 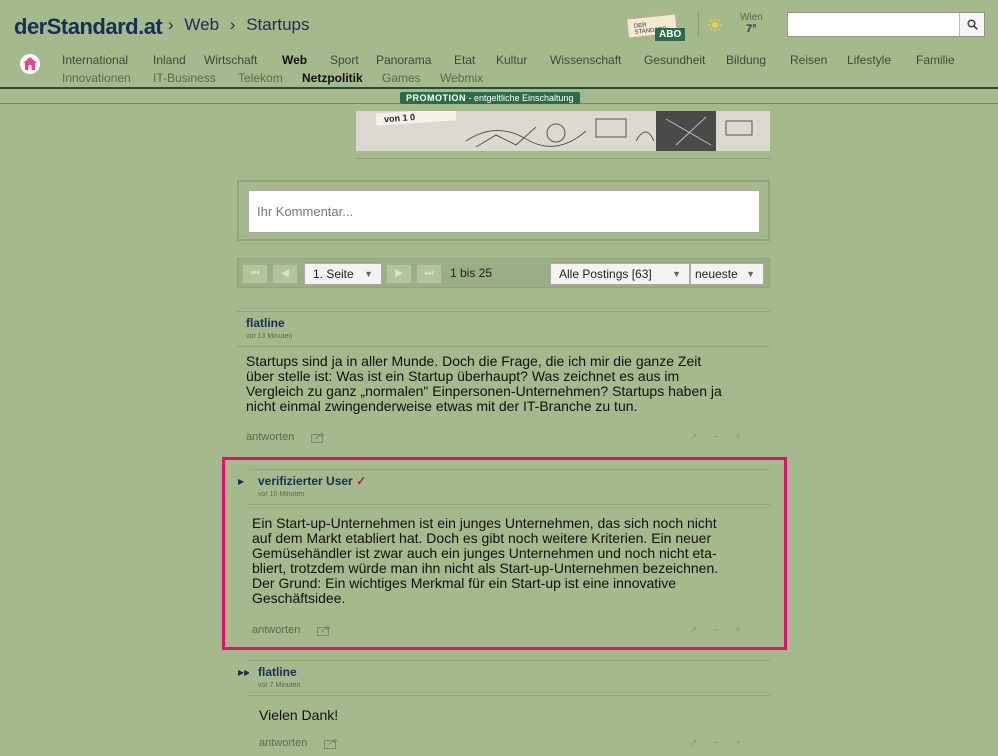 I want to click on subnav-item-telekom: Telekom, so click(x=260, y=78).